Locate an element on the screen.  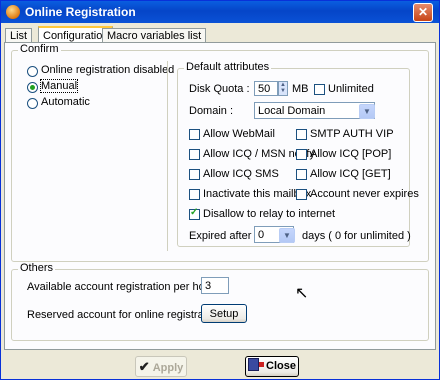
mouse-cursor-icon: ↖ is located at coordinates (302, 293).